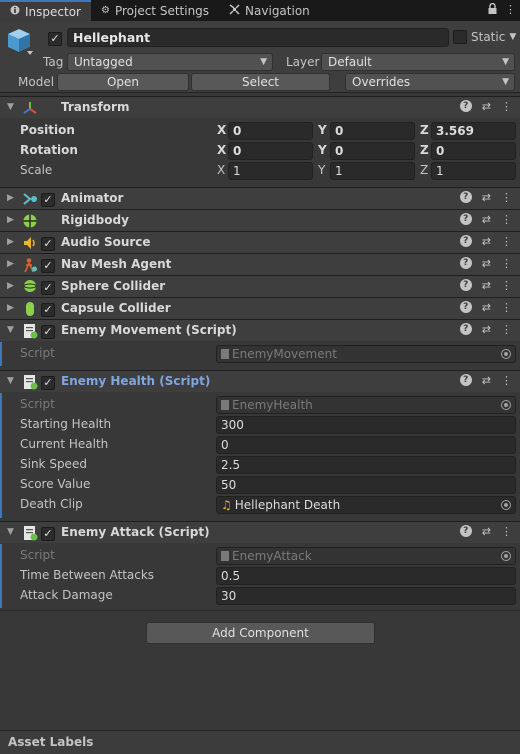 This screenshot has width=520, height=754. I want to click on audio-source-header: ▶ ✓ Audio Source ? ⇄ ⋮, so click(260, 242).